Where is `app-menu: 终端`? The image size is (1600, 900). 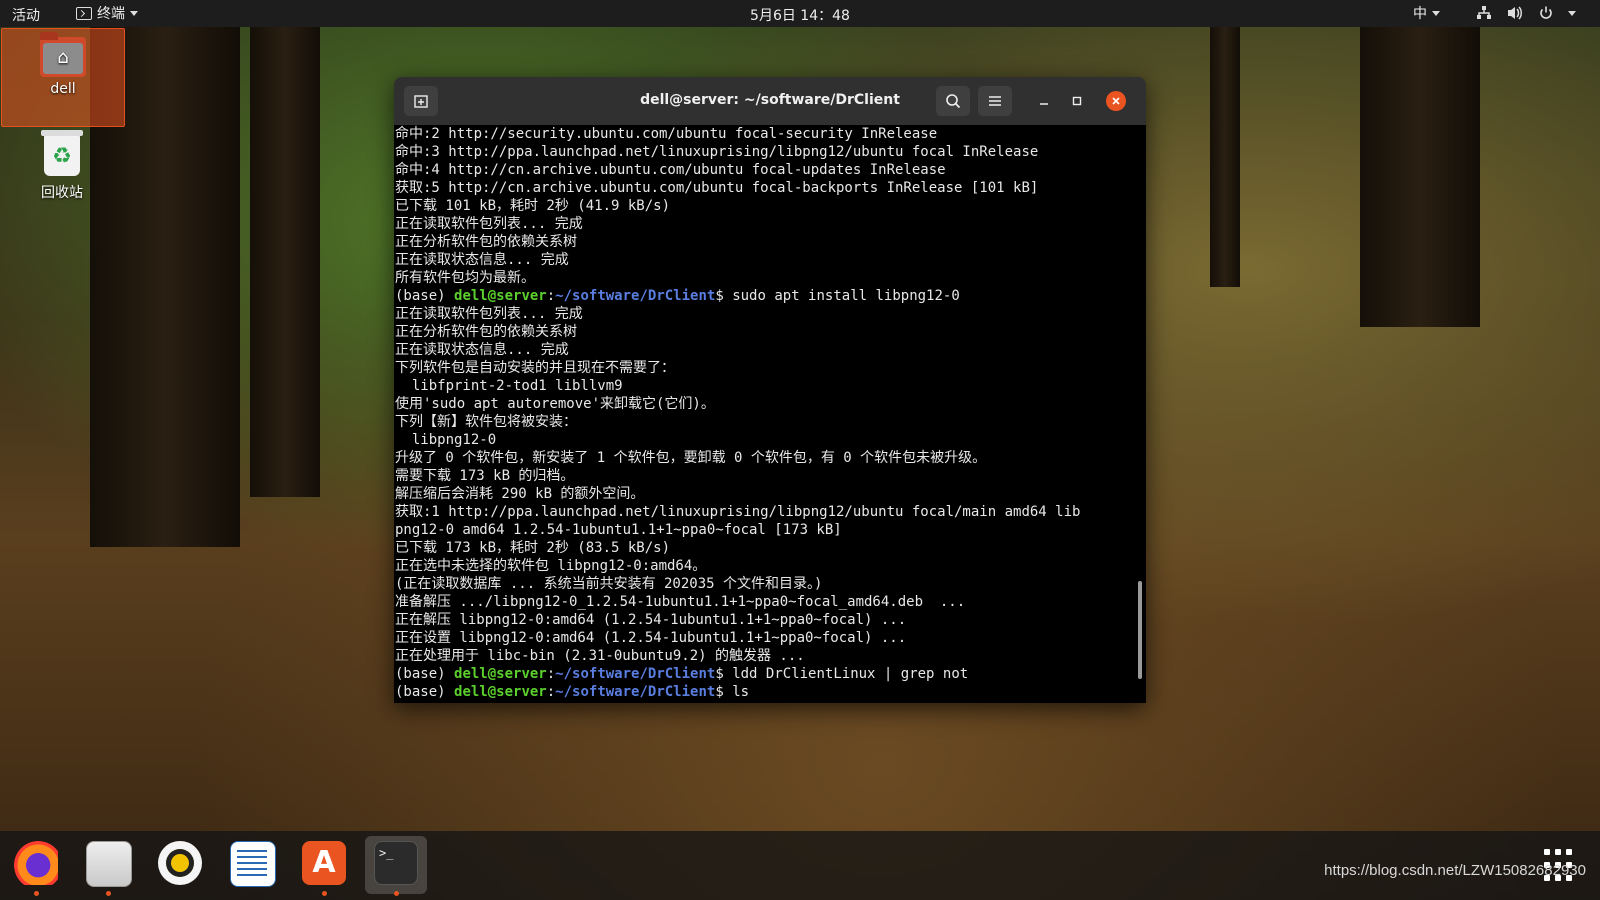 app-menu: 终端 is located at coordinates (107, 13).